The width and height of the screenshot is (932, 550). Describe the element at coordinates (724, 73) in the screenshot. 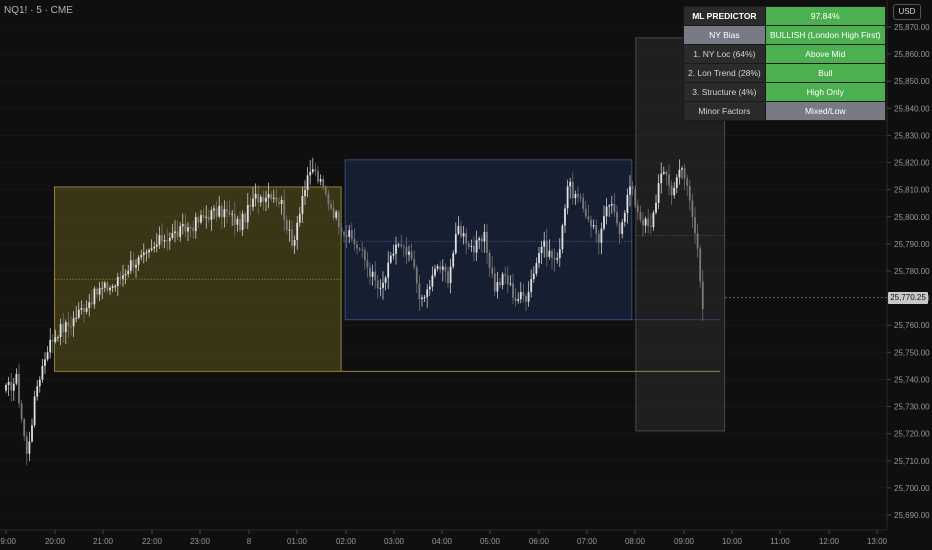

I see `ml-row-label: 2. Lon Trend (28%)` at that location.